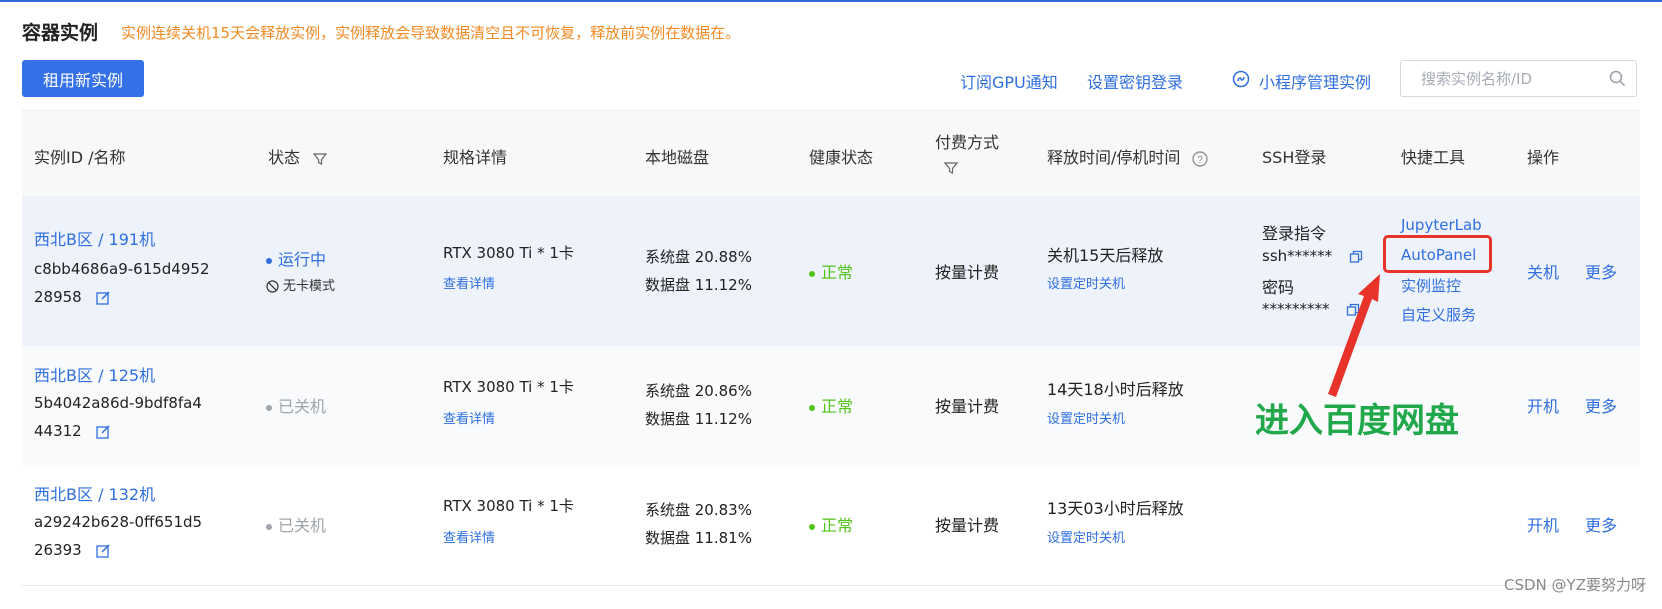 Image resolution: width=1662 pixels, height=609 pixels. What do you see at coordinates (1294, 157) in the screenshot?
I see `header-ssh: SSH登录` at bounding box center [1294, 157].